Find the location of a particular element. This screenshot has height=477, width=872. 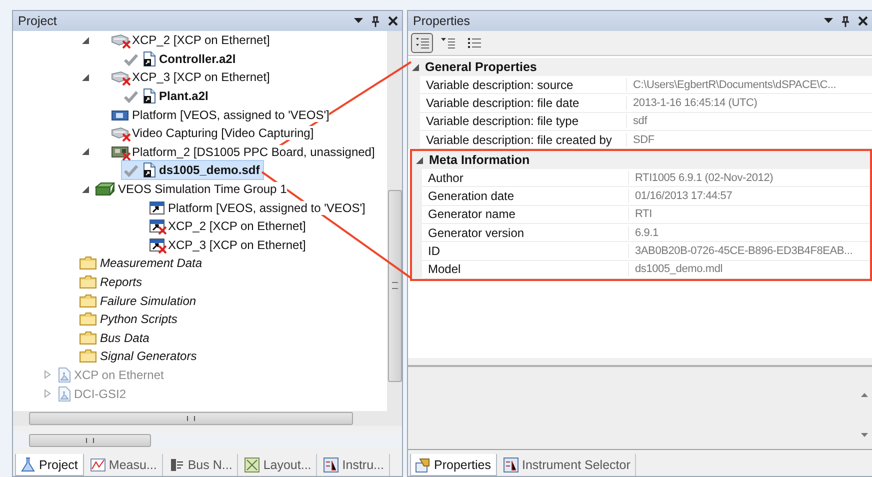

category-title: Meta Information is located at coordinates (479, 160).